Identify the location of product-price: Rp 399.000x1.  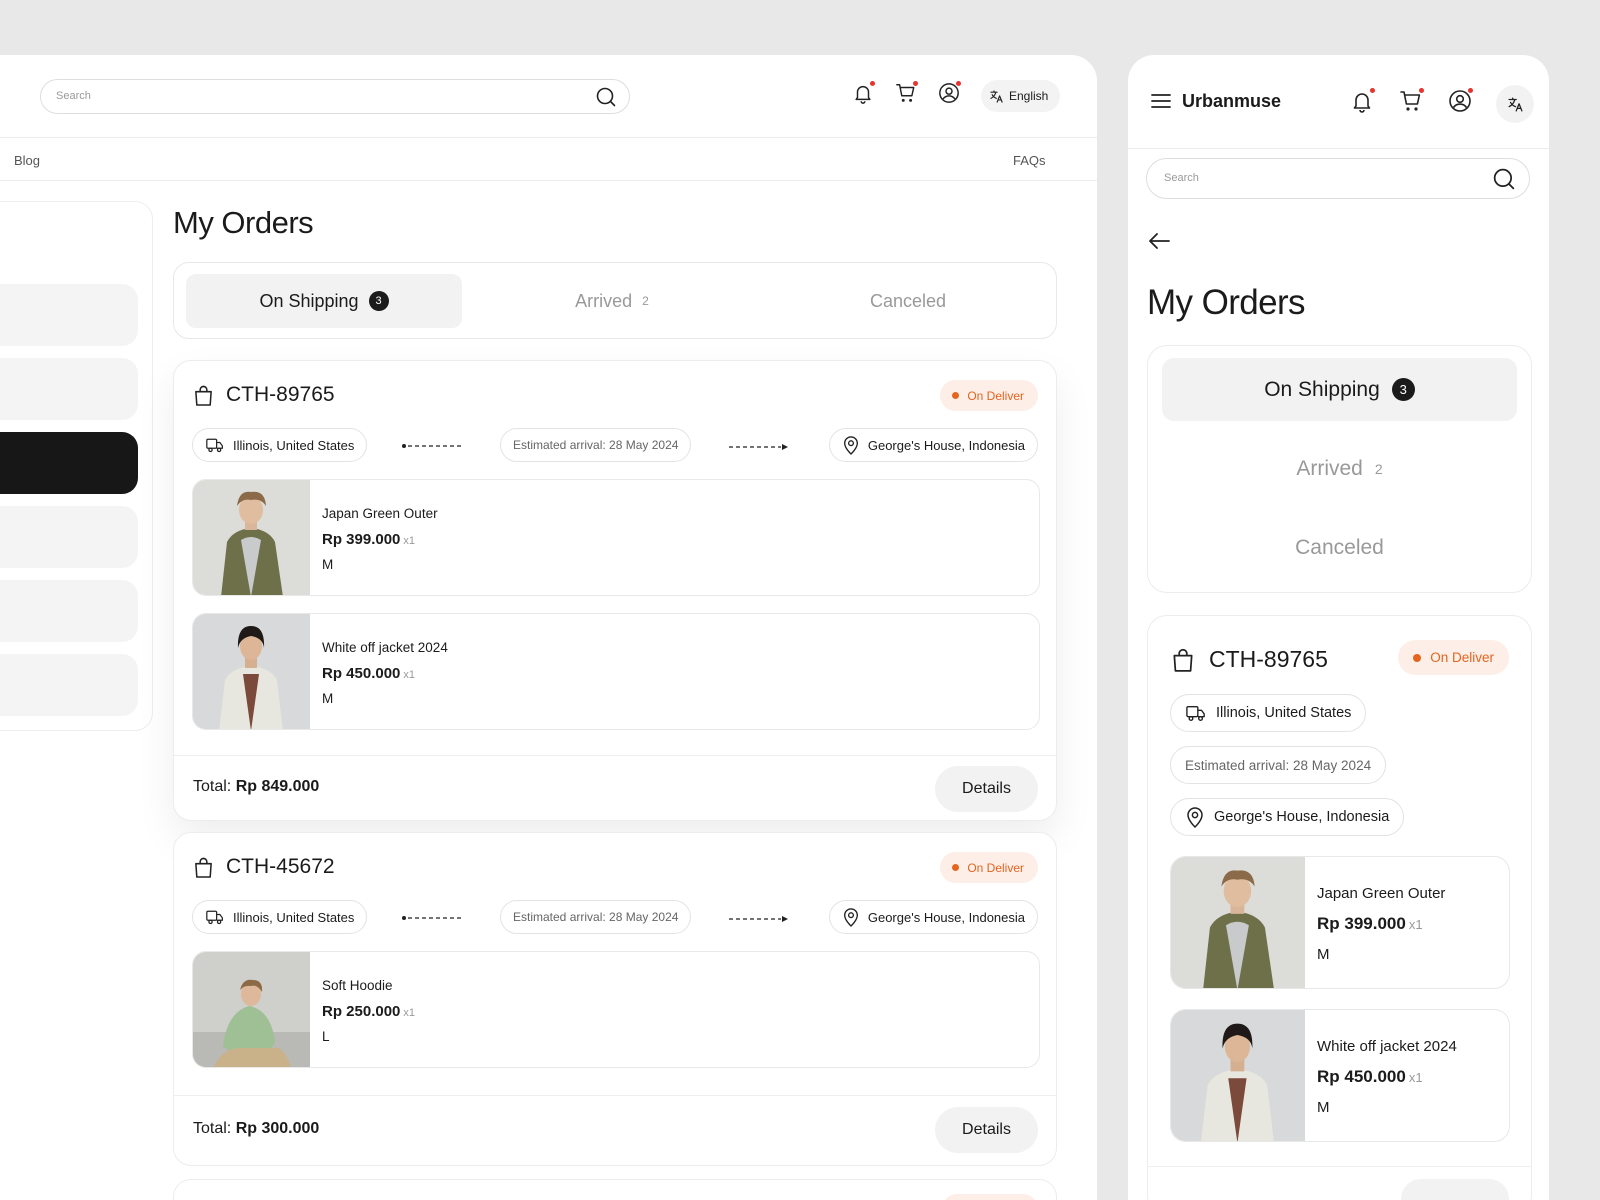
(1370, 924).